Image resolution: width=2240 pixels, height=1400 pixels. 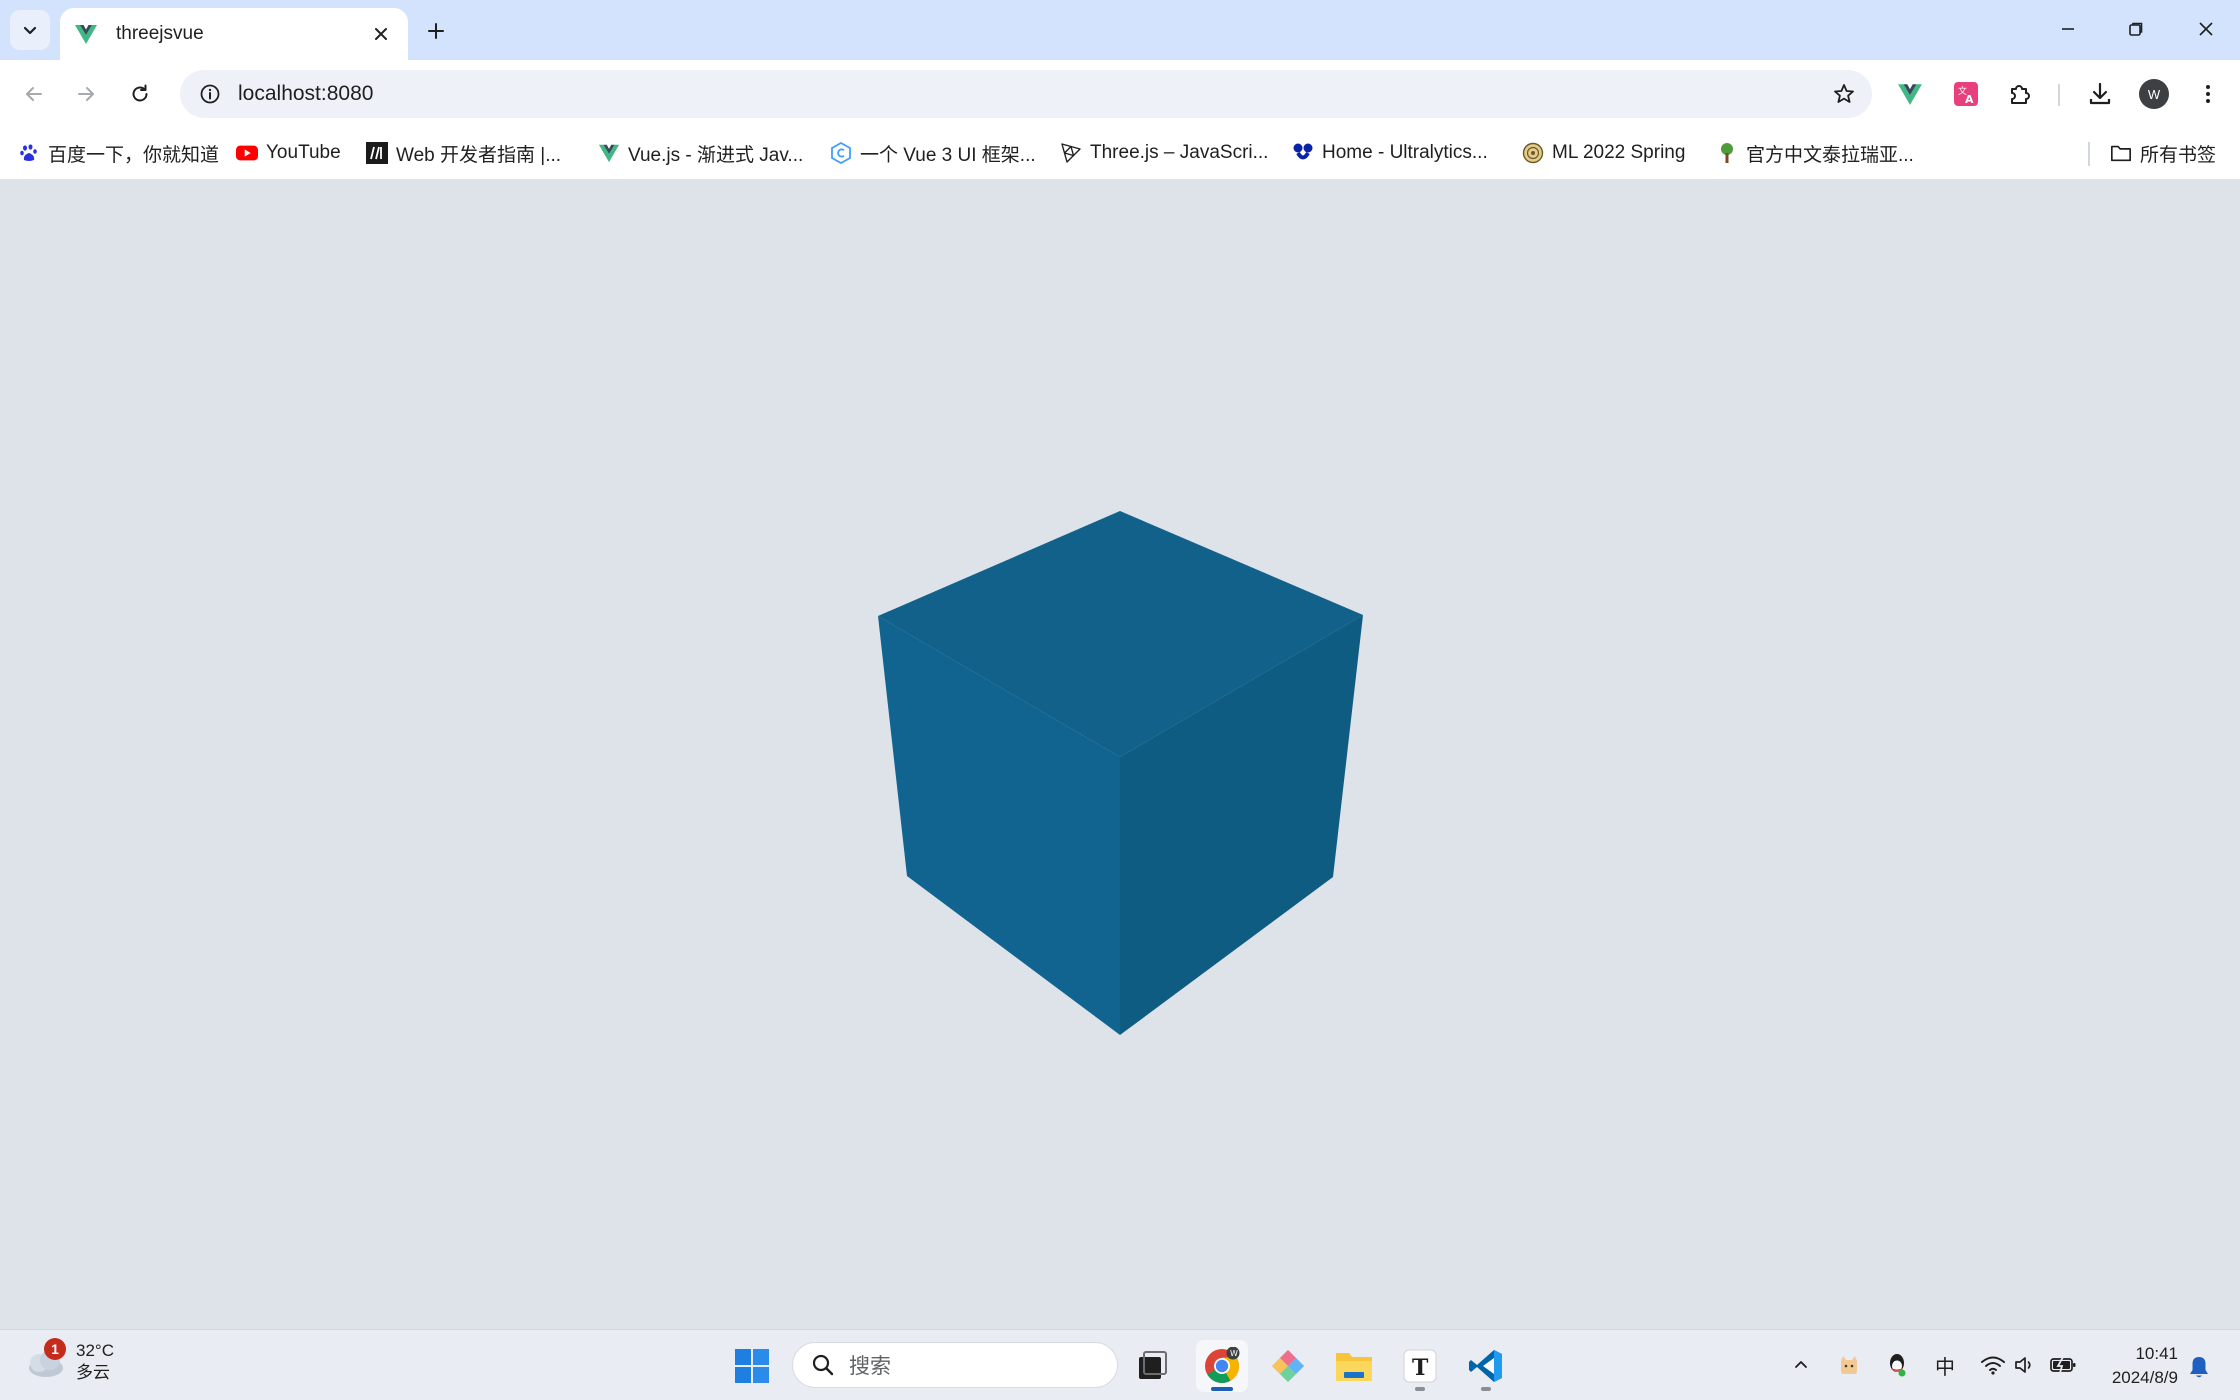 I want to click on restore-button, so click(x=2136, y=29).